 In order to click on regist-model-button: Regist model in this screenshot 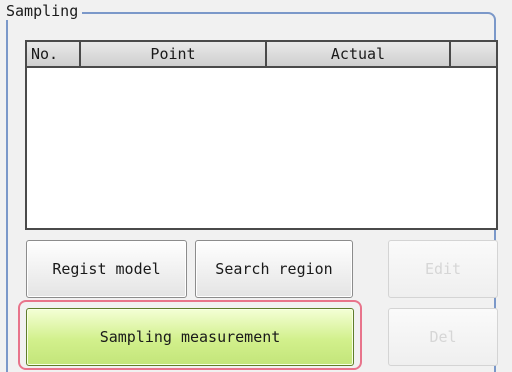, I will do `click(106, 269)`.